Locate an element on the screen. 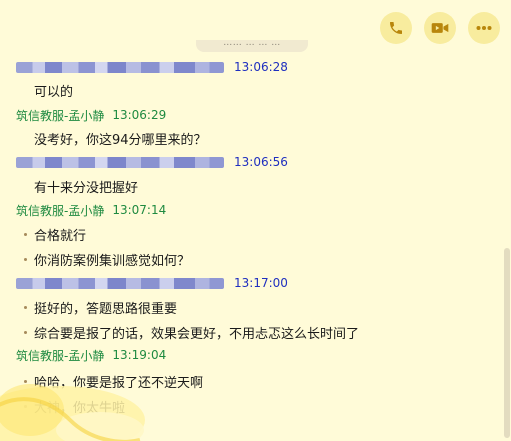  message-time: 13:07:14 is located at coordinates (139, 210).